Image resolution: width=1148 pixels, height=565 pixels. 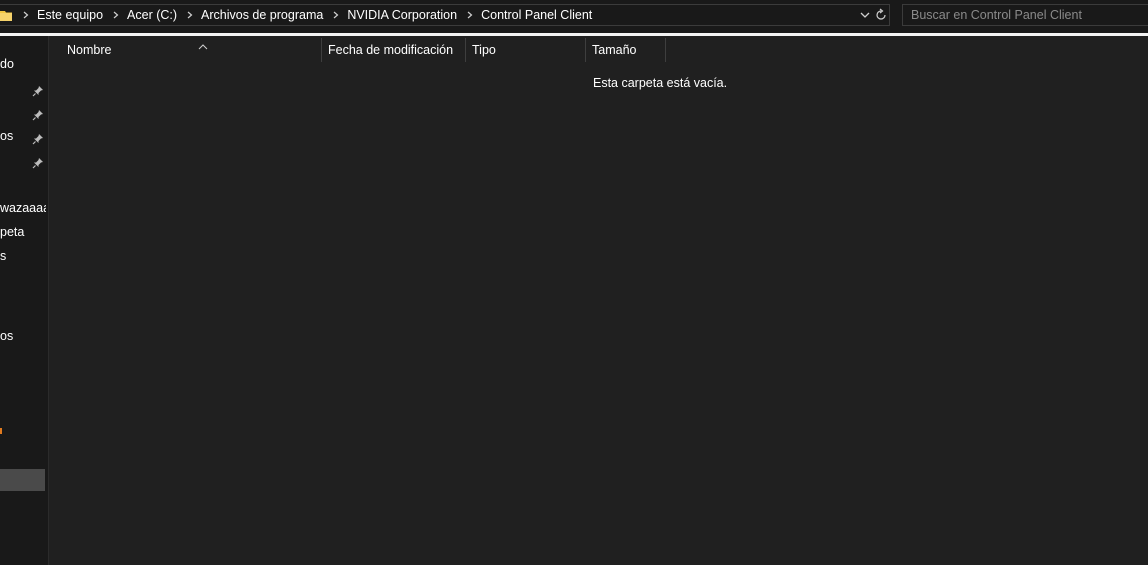 What do you see at coordinates (262, 15) in the screenshot?
I see `breadcrumb-archivos-de-programa: Archivos de programa` at bounding box center [262, 15].